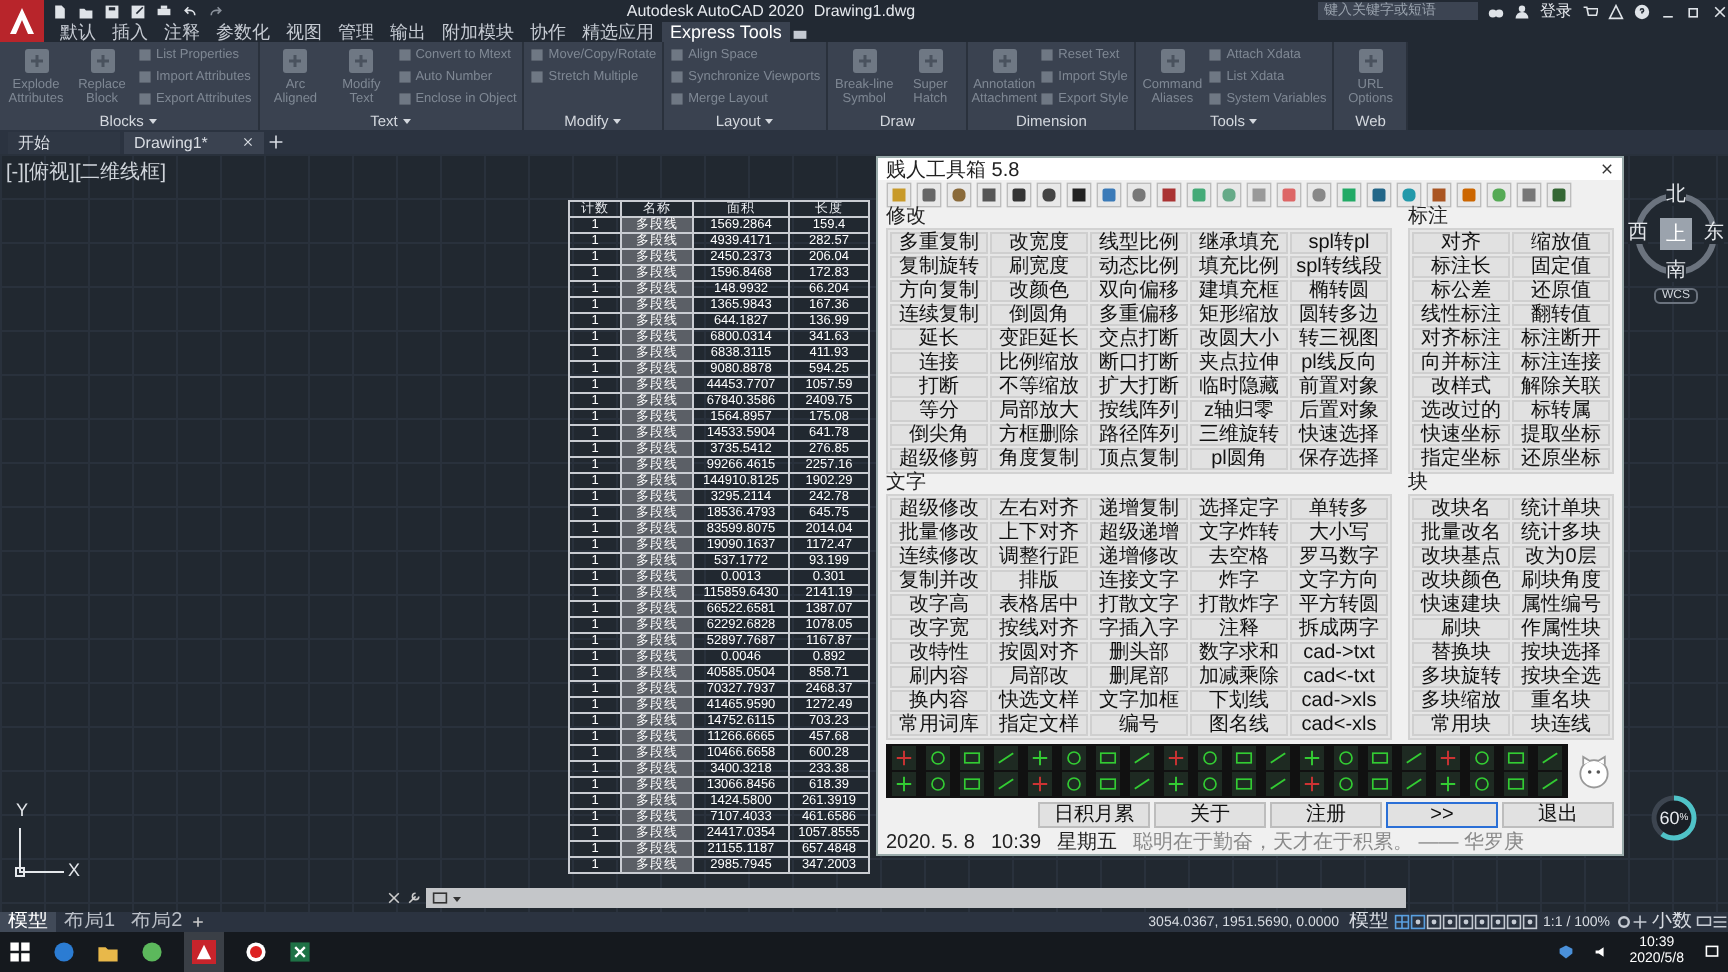  I want to click on tool-button: 加减乘除, so click(1239, 677).